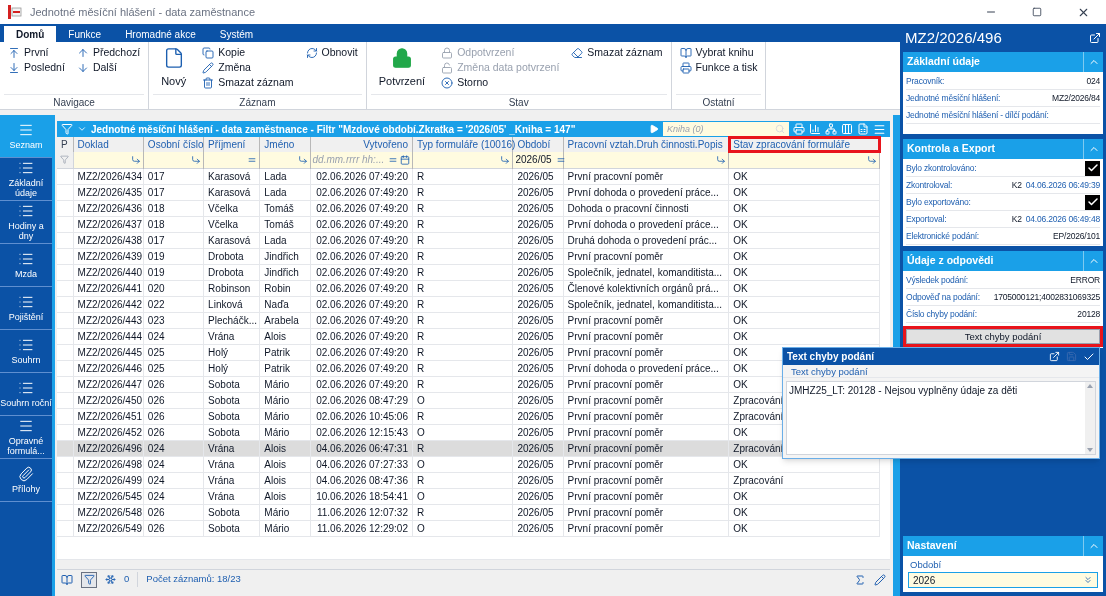 The height and width of the screenshot is (596, 1106). I want to click on field-value: ERROR, so click(1085, 280).